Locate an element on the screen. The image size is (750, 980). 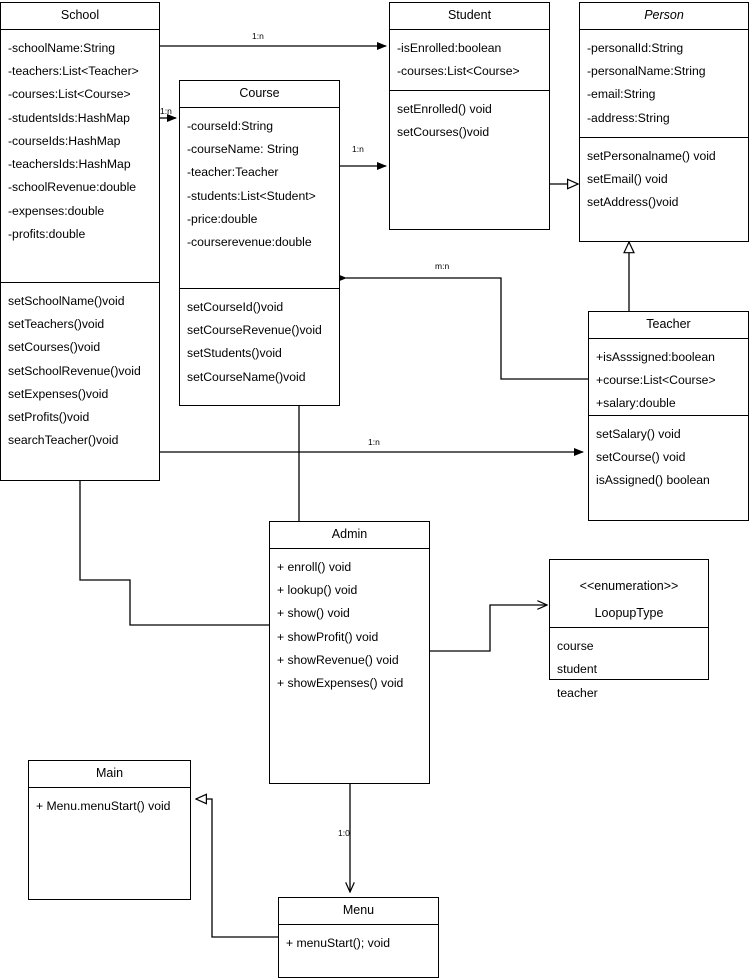
method-row: setCourseName()void is located at coordinates (246, 376).